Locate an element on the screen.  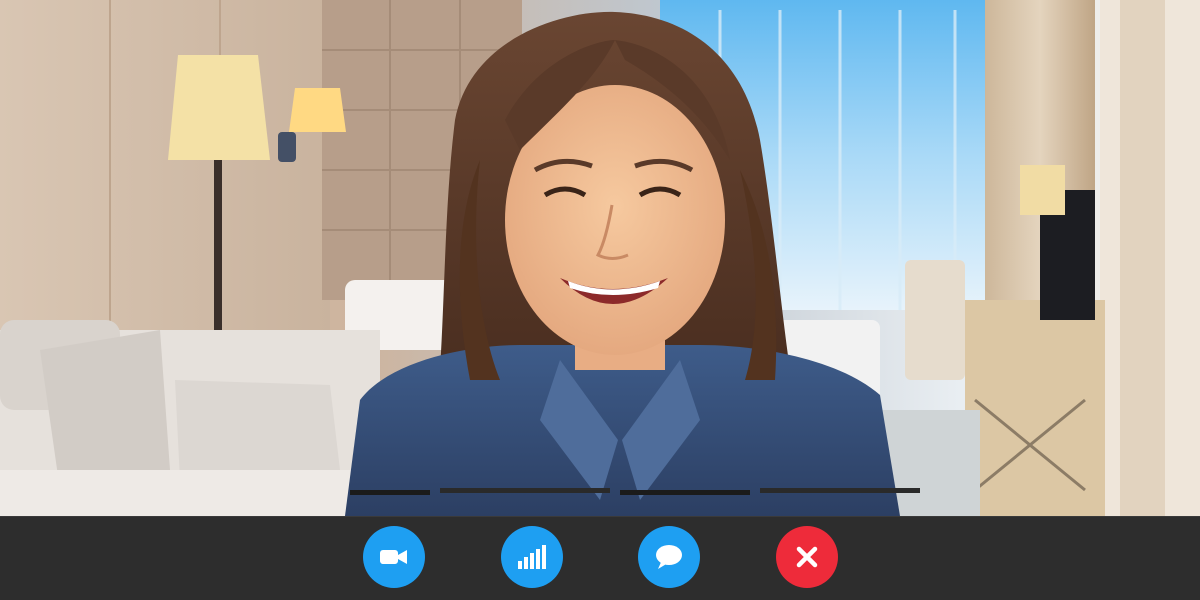
video-camera-icon is located at coordinates (394, 557).